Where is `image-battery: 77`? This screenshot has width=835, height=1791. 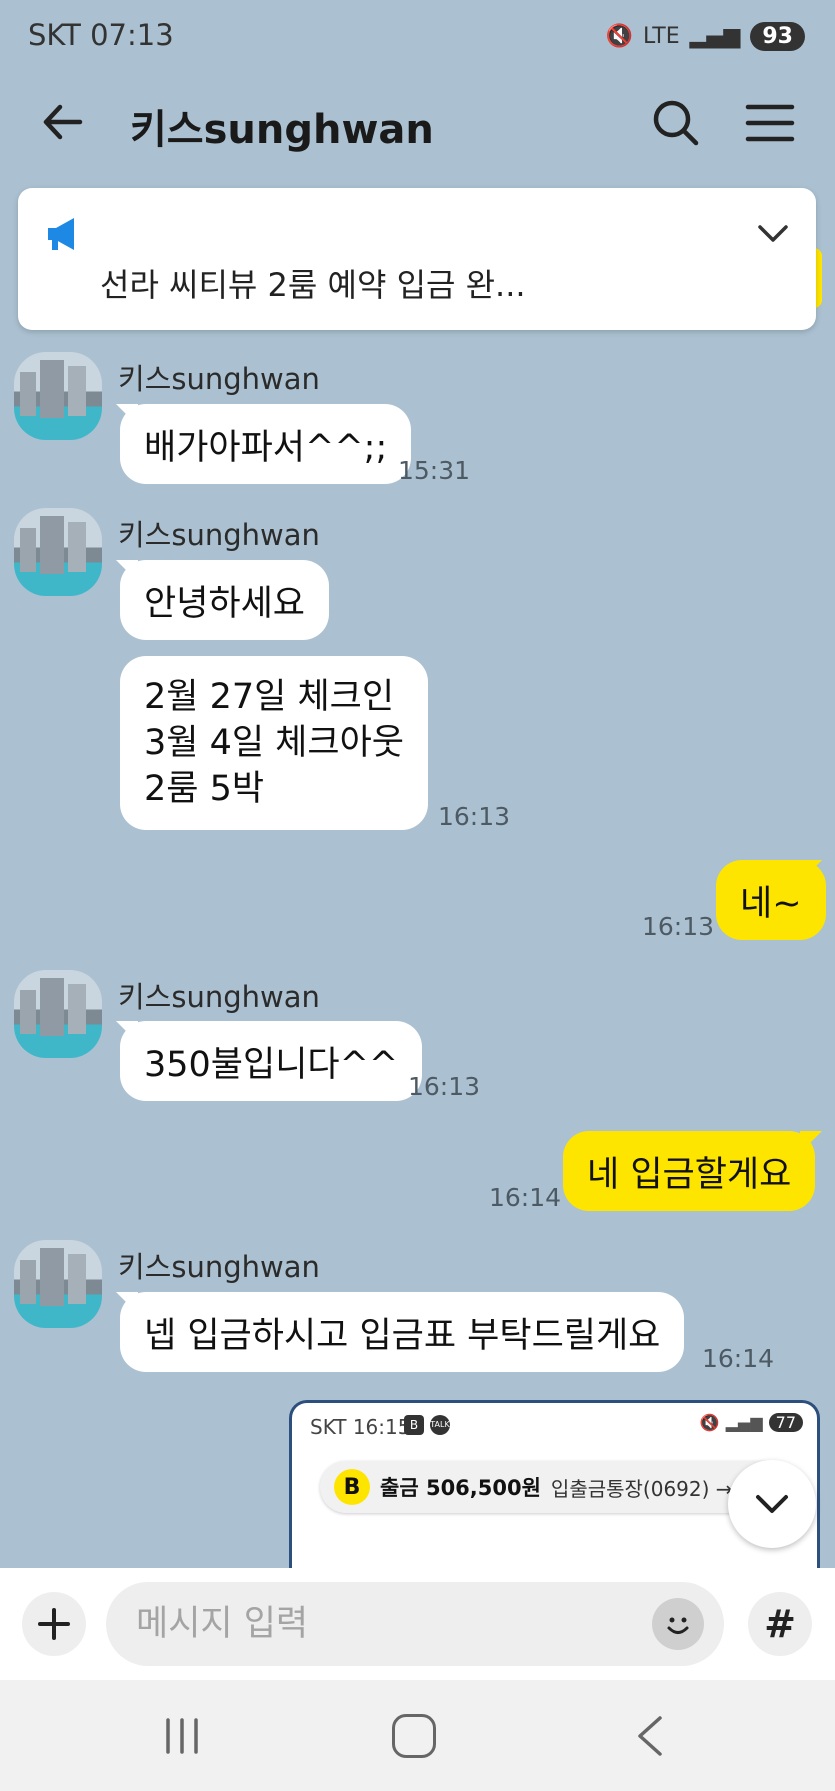
image-battery: 77 is located at coordinates (785, 1422).